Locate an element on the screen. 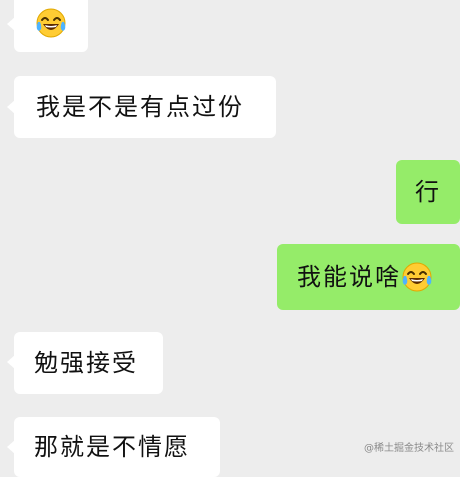 This screenshot has height=477, width=460. message-bubble-incoming: 那就是不情愿 is located at coordinates (117, 447).